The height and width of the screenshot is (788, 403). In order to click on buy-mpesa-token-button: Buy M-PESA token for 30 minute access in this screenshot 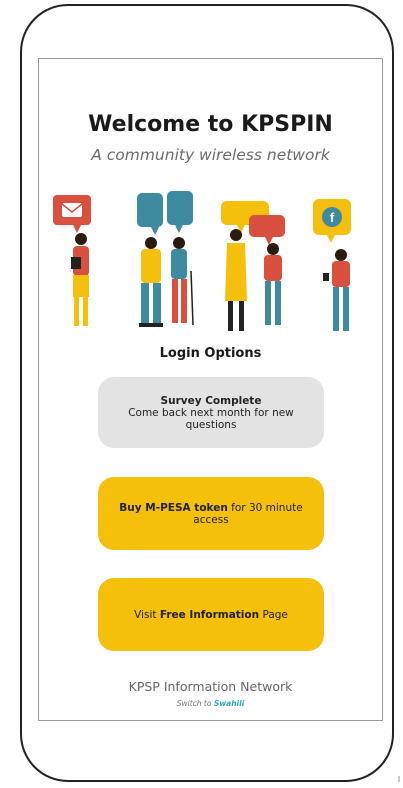, I will do `click(211, 513)`.